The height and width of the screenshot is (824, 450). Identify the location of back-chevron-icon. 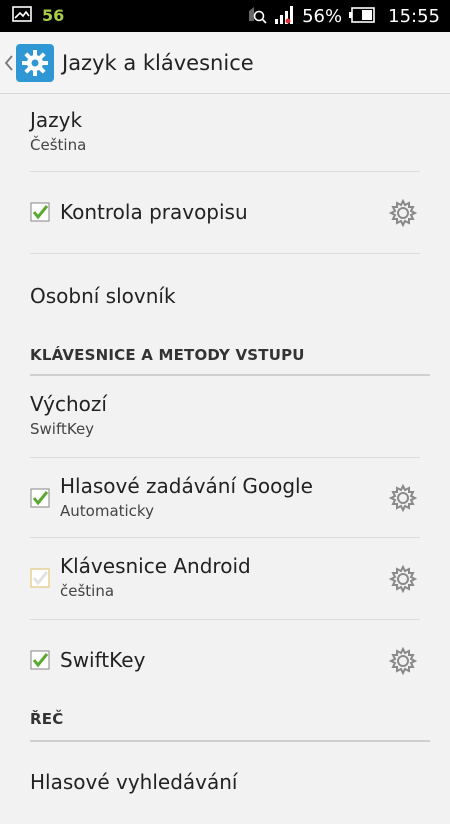
(9, 65).